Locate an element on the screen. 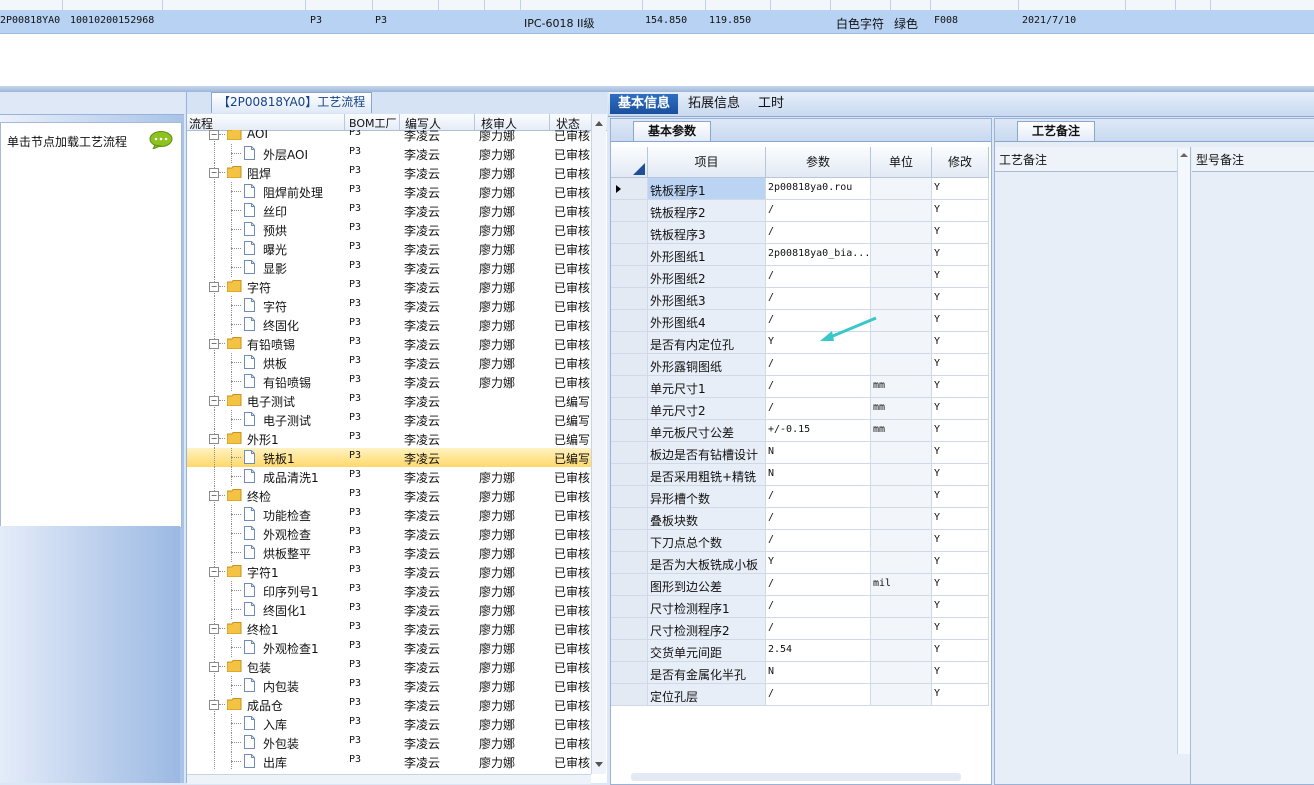  tree-row: − 成品仓 P3 李凌云 廖力娜 已审核 is located at coordinates (389, 704).